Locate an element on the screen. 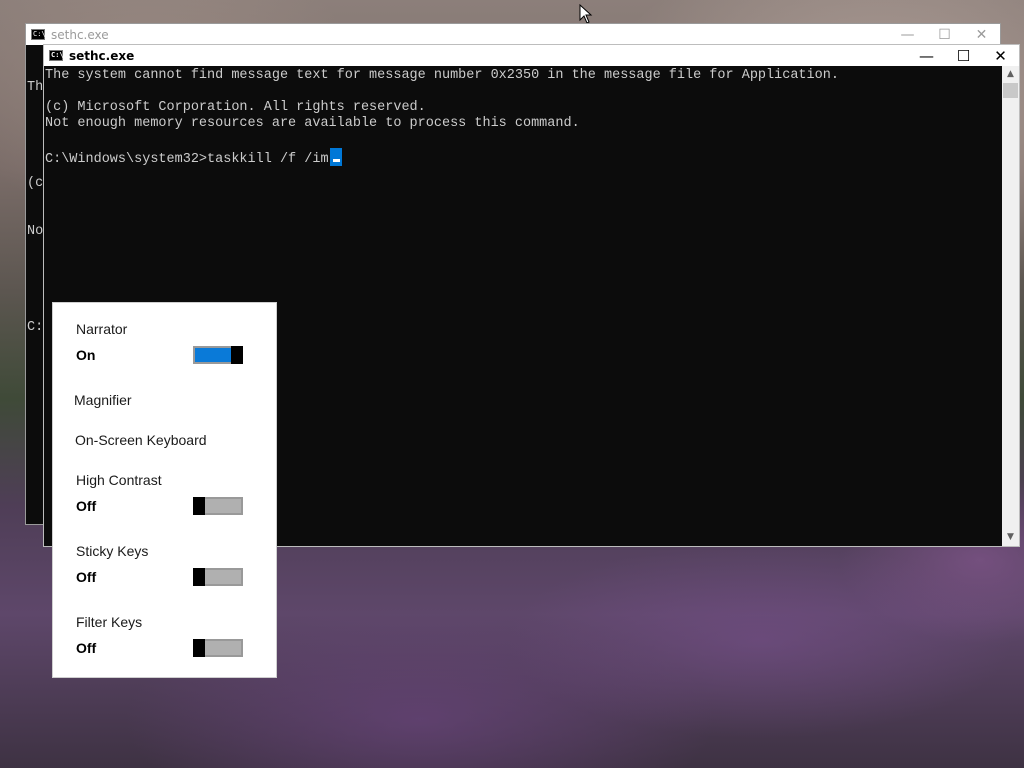 This screenshot has height=768, width=1024. narrator-label: Narrator is located at coordinates (102, 329).